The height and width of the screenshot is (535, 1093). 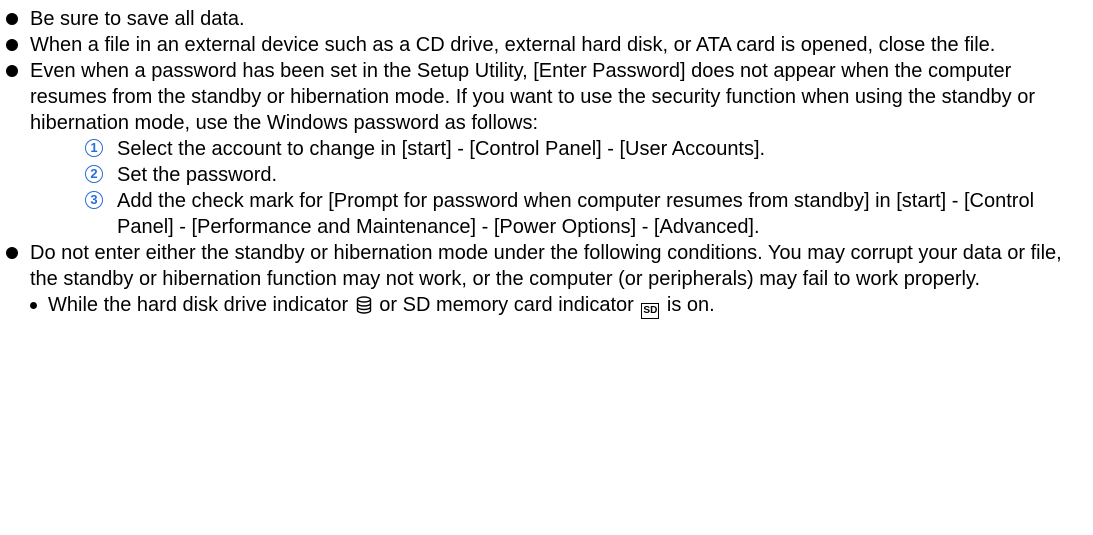 What do you see at coordinates (94, 148) in the screenshot?
I see `step-number-icon: 1` at bounding box center [94, 148].